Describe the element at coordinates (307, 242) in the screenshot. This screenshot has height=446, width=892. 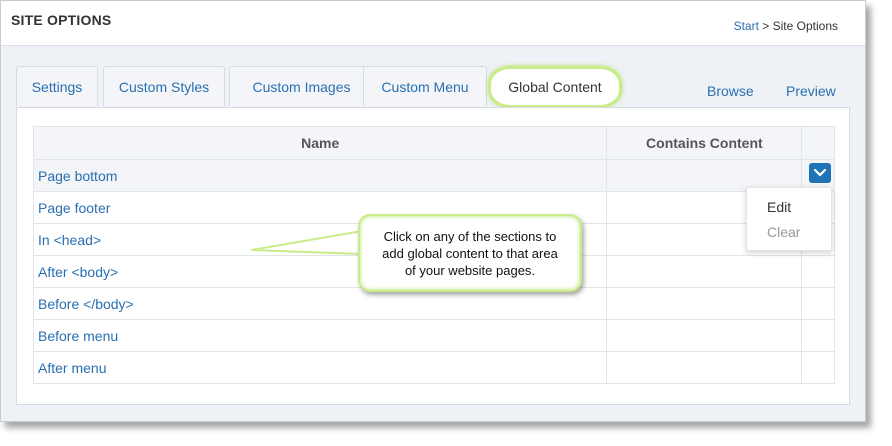
I see `callout-pointer` at that location.